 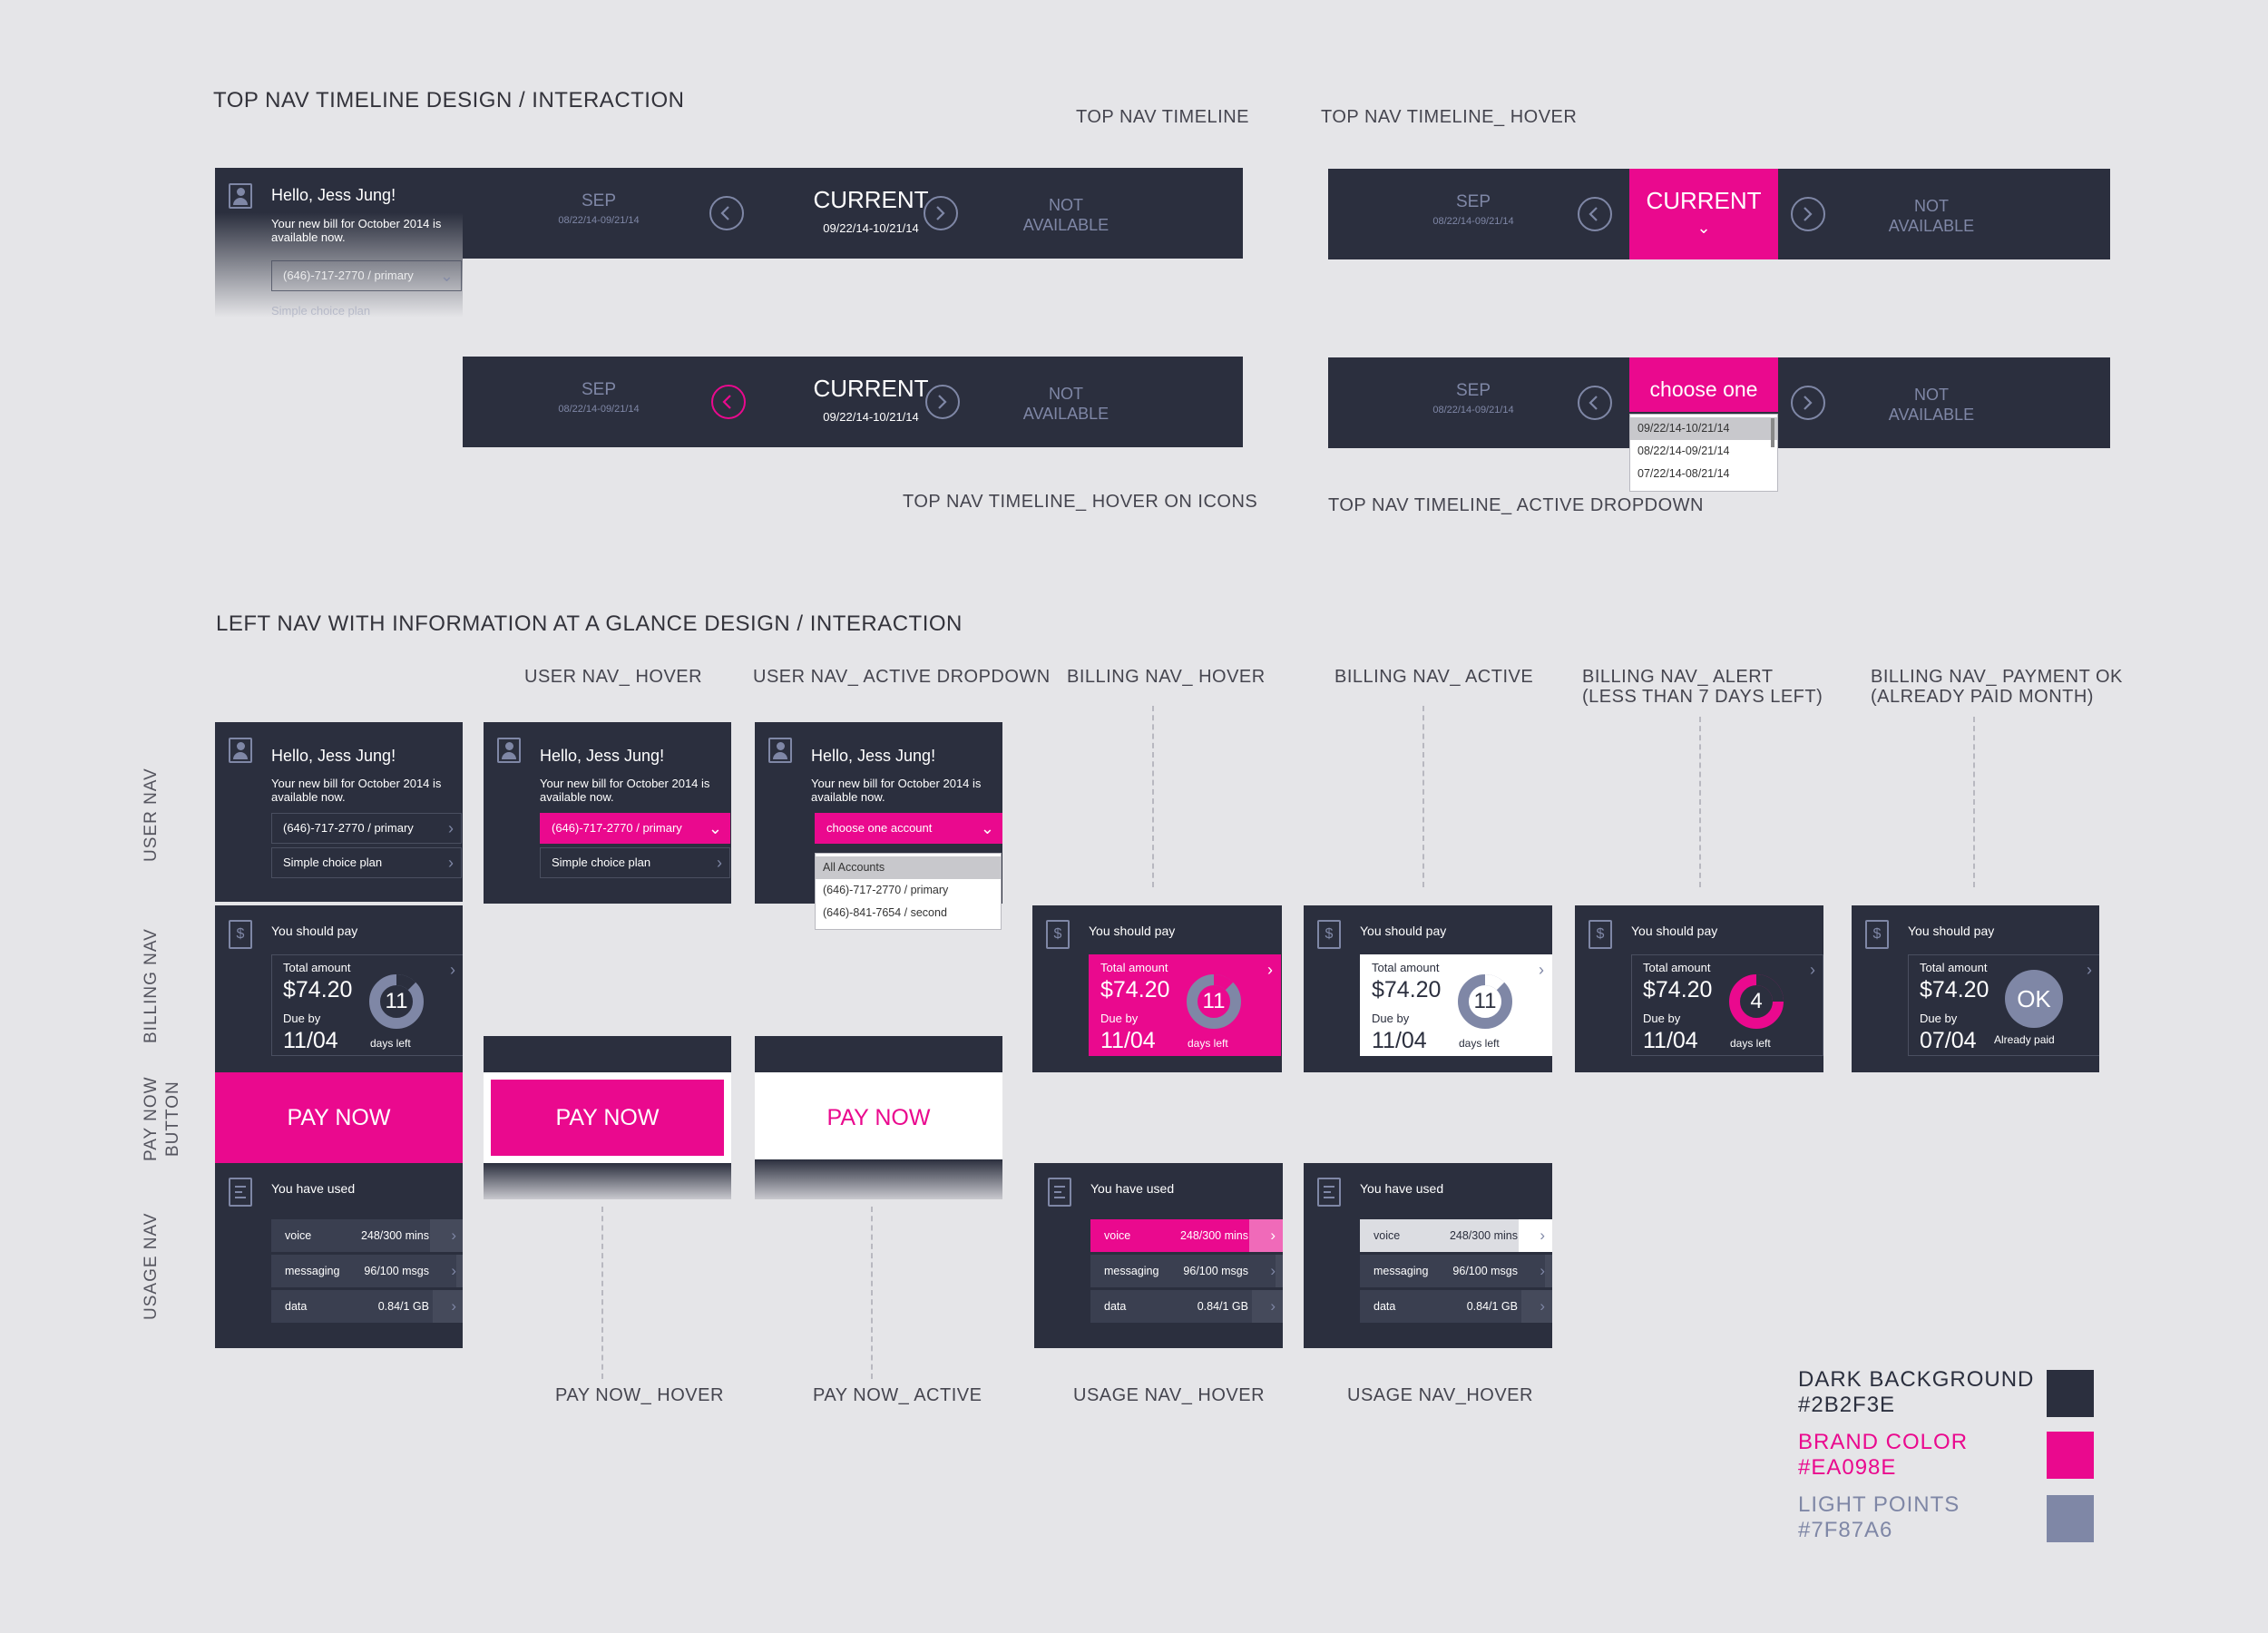 I want to click on account-option: (646)-717-2770 / primary, so click(x=909, y=890).